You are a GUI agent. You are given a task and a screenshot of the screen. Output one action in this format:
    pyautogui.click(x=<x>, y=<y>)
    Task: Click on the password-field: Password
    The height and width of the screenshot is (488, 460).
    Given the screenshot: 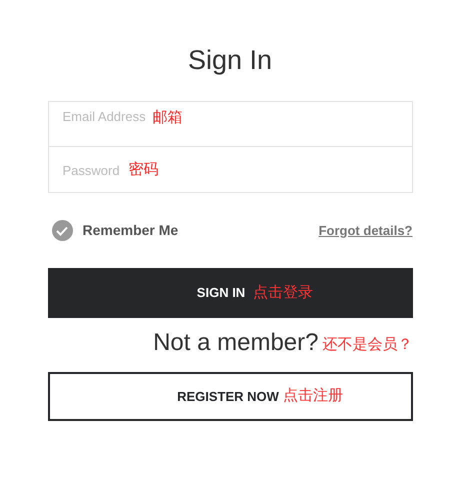 What is the action you would take?
    pyautogui.click(x=95, y=170)
    